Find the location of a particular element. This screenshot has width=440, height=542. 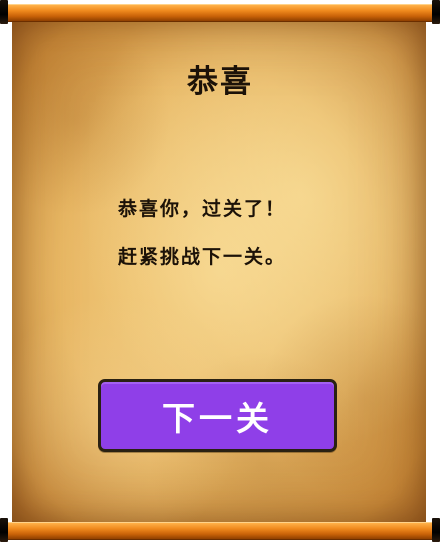

message-line-2: 赶紧挑战下一关。 is located at coordinates (202, 257).